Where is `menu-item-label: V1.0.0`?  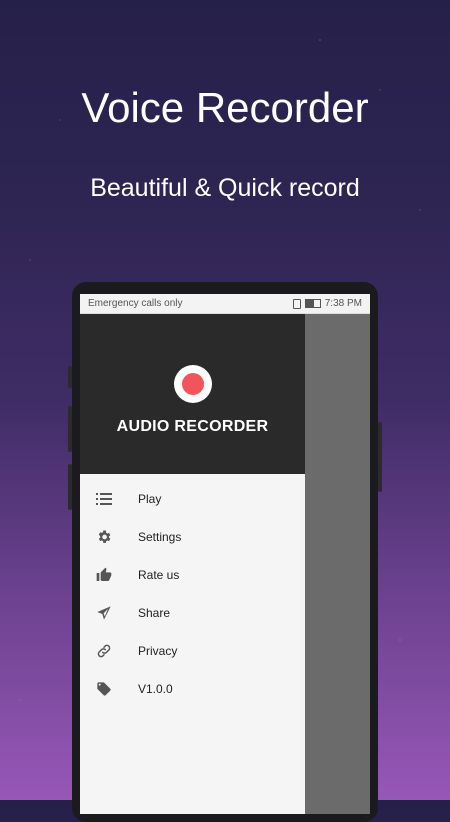
menu-item-label: V1.0.0 is located at coordinates (155, 689).